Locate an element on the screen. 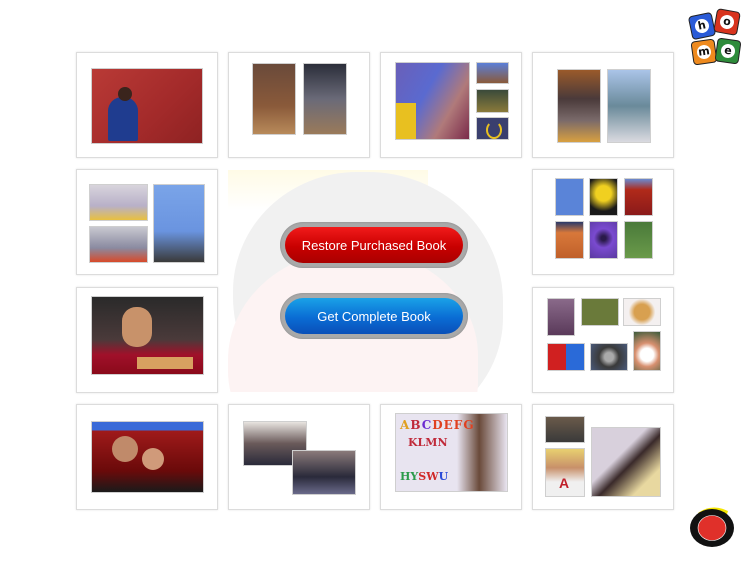  home-cube-m-icon: m is located at coordinates (704, 52).